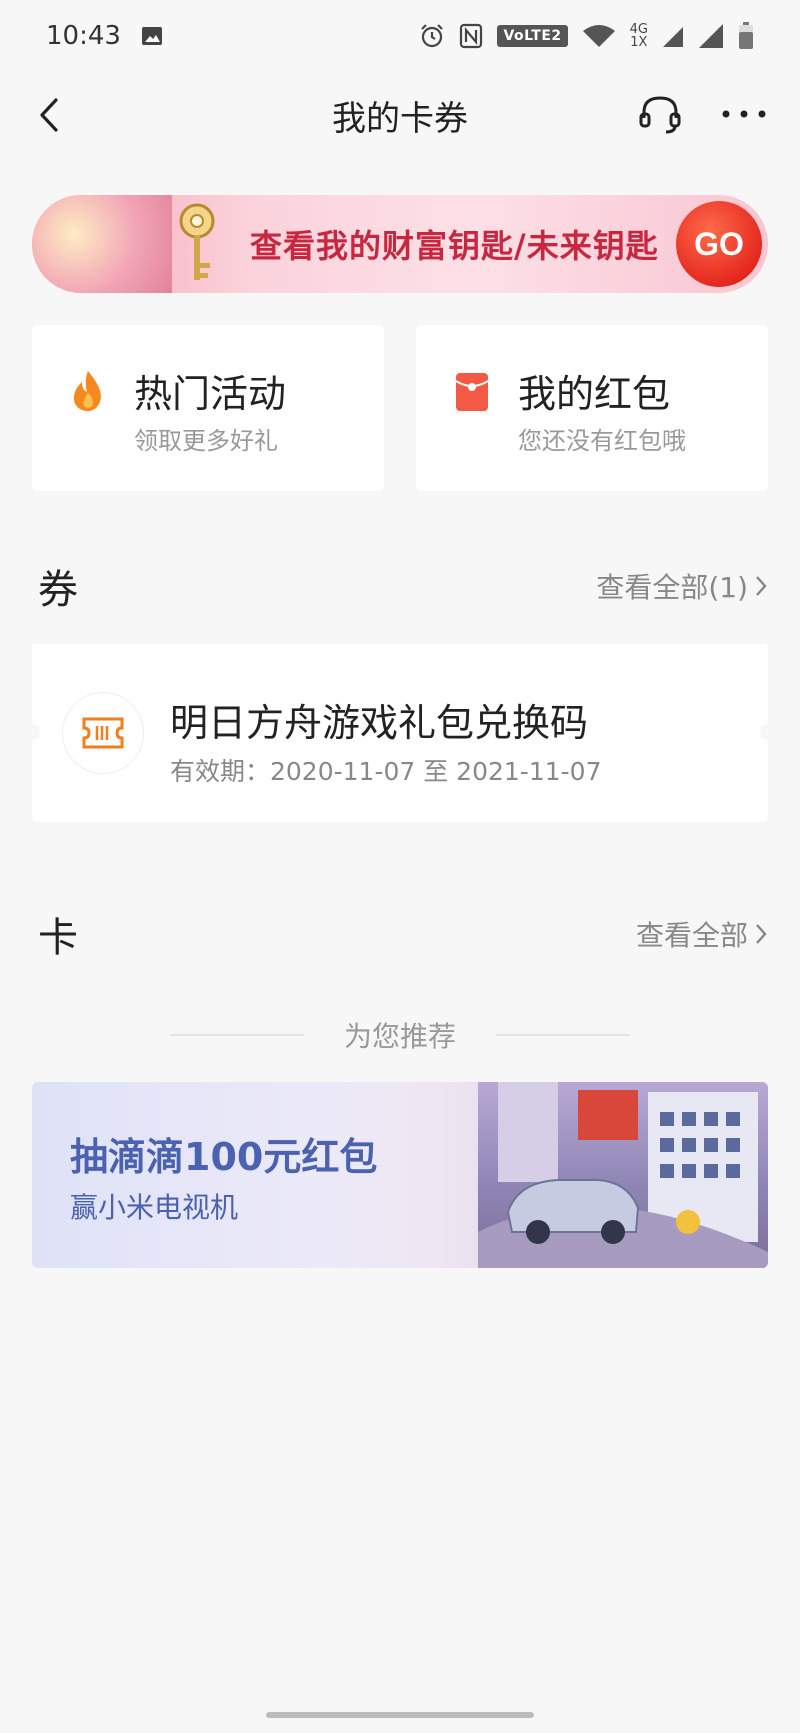  Describe the element at coordinates (210, 394) in the screenshot. I see `card-title: 热门活动` at that location.